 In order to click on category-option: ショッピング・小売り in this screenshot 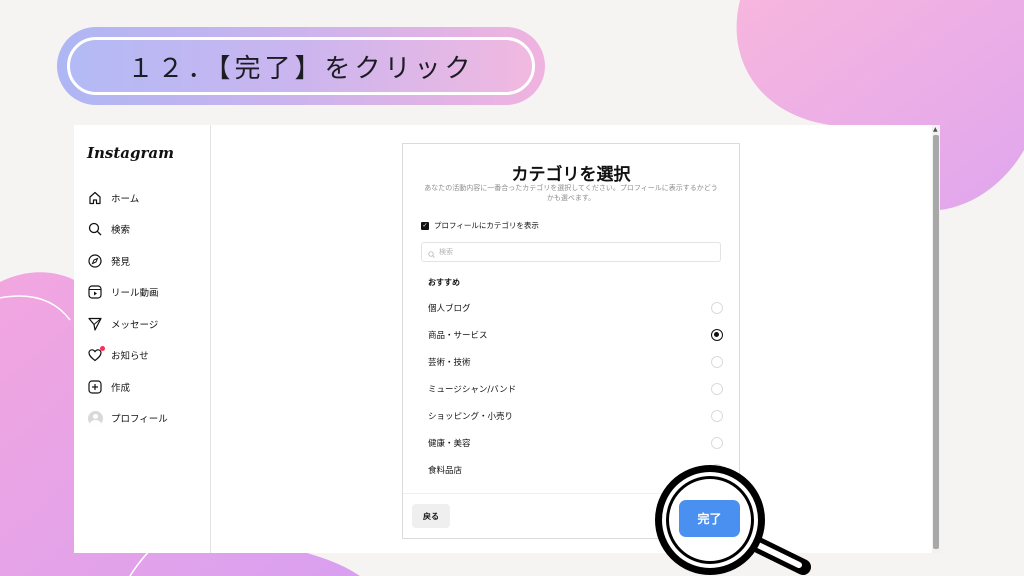, I will do `click(575, 416)`.